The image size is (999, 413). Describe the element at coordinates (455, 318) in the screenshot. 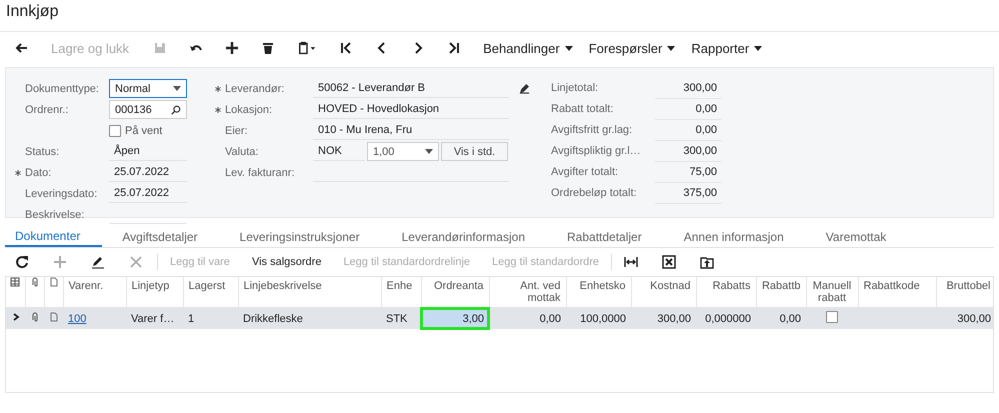

I see `table-cell: 3,00` at that location.